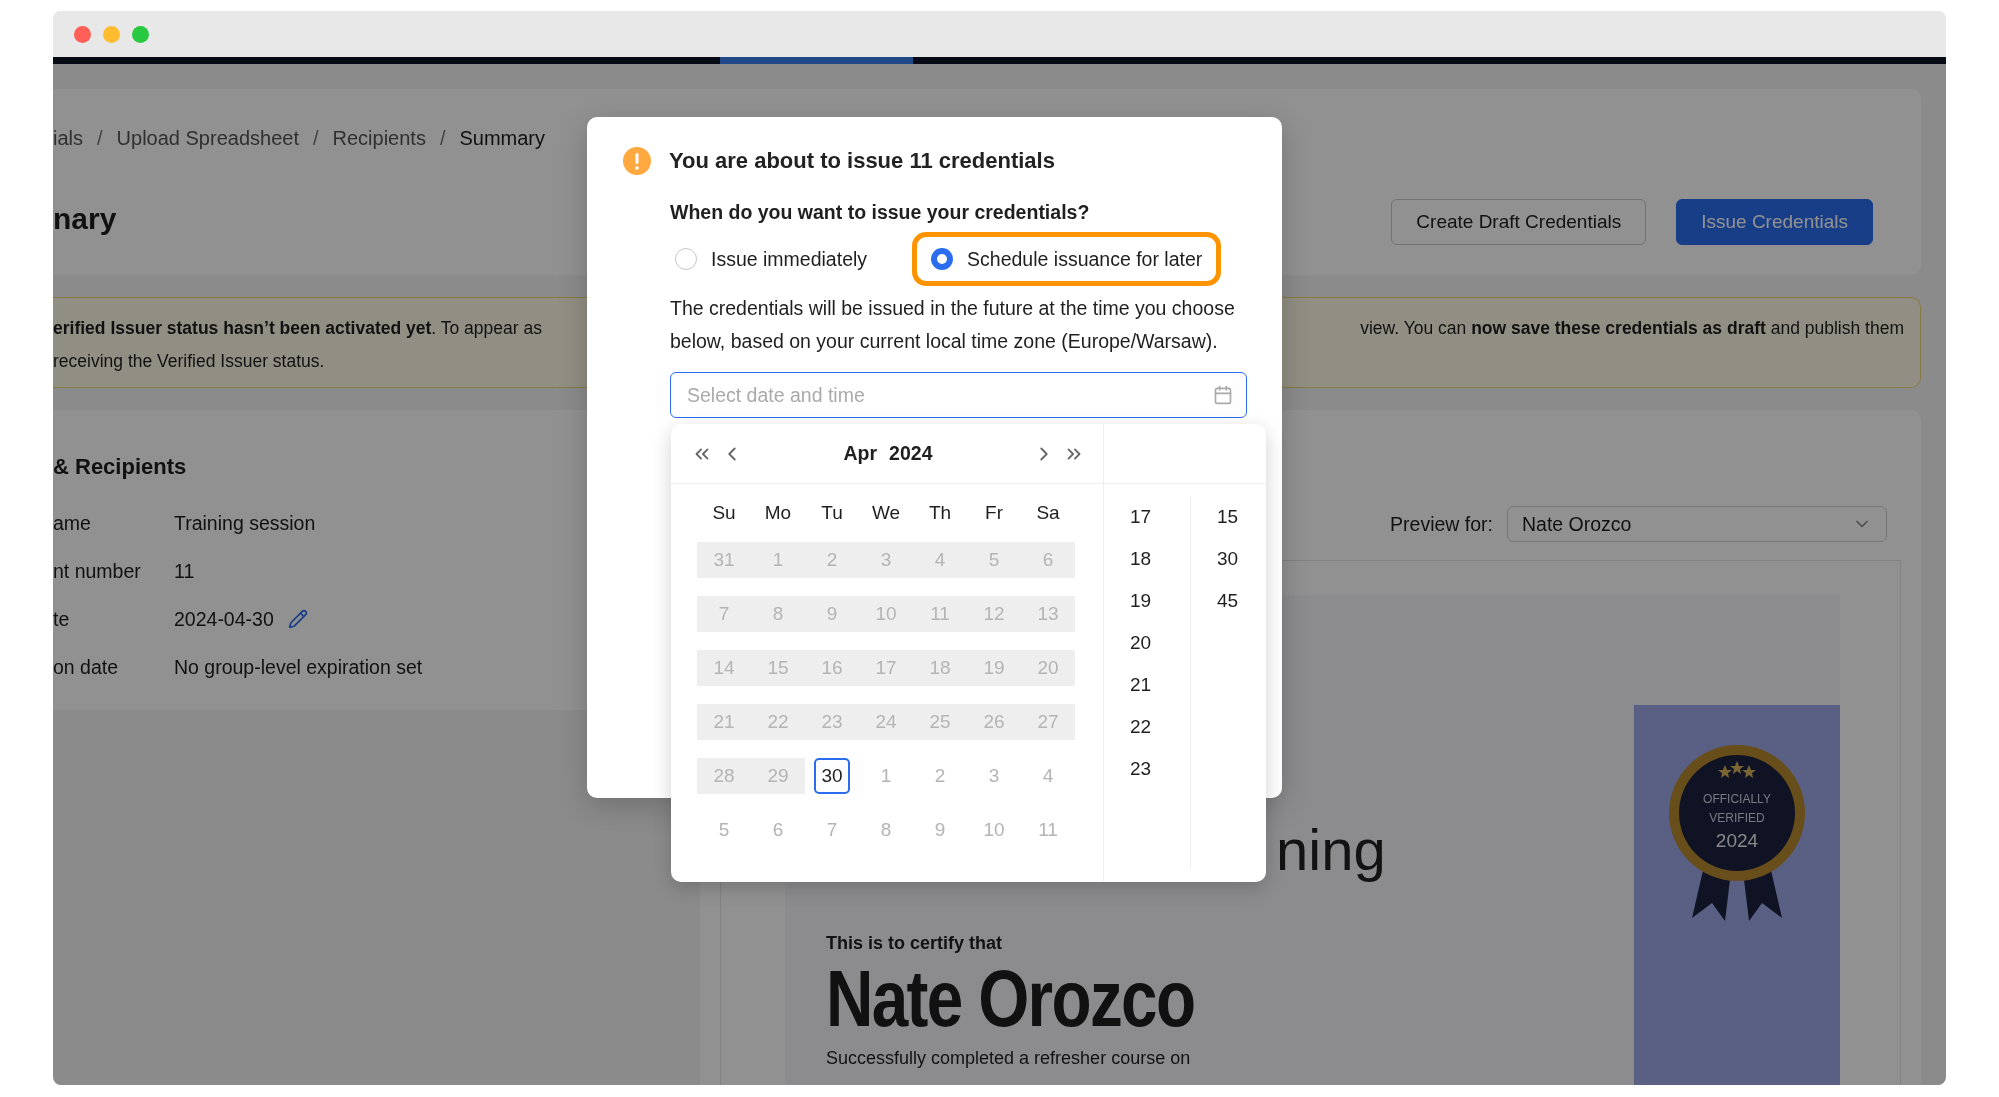 The height and width of the screenshot is (1097, 1999). Describe the element at coordinates (207, 138) in the screenshot. I see `breadcrumb-link: Upload Spreadsheet` at that location.